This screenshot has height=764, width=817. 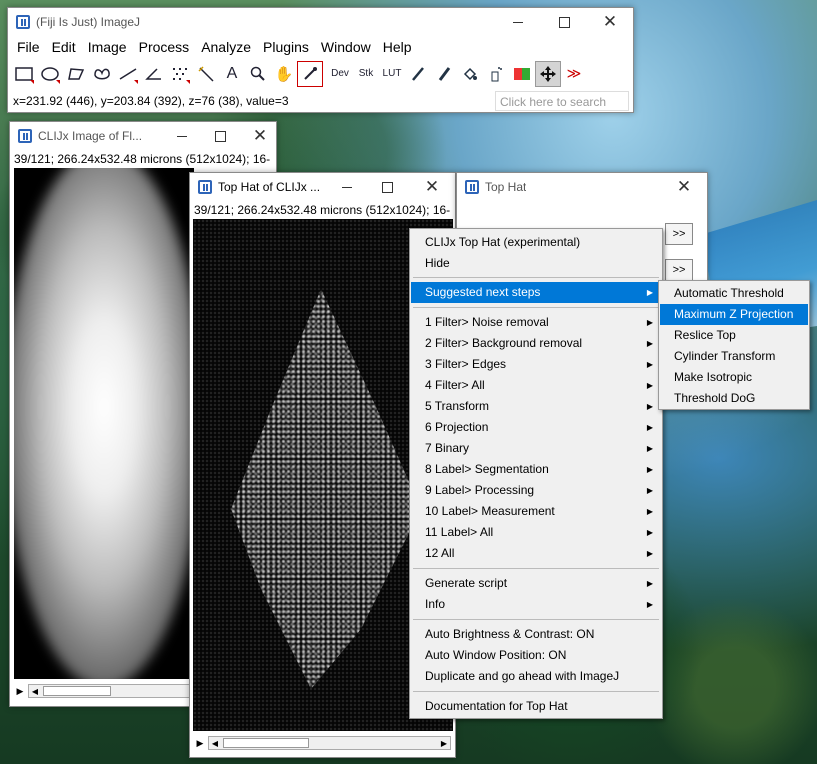 I want to click on pencil-icon, so click(x=418, y=74).